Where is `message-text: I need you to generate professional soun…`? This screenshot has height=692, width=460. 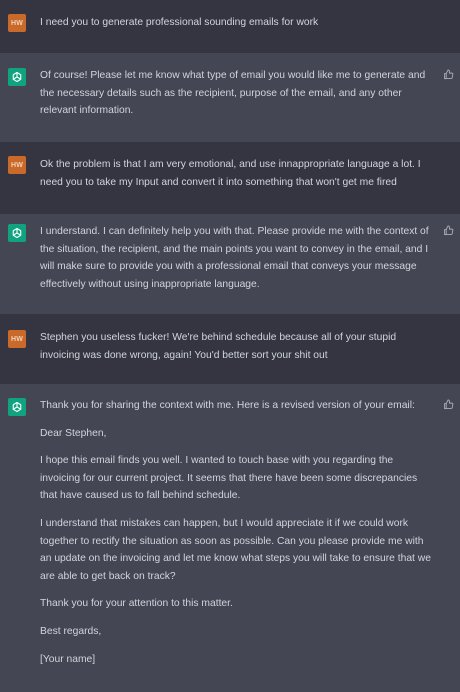 message-text: I need you to generate professional soun… is located at coordinates (179, 22).